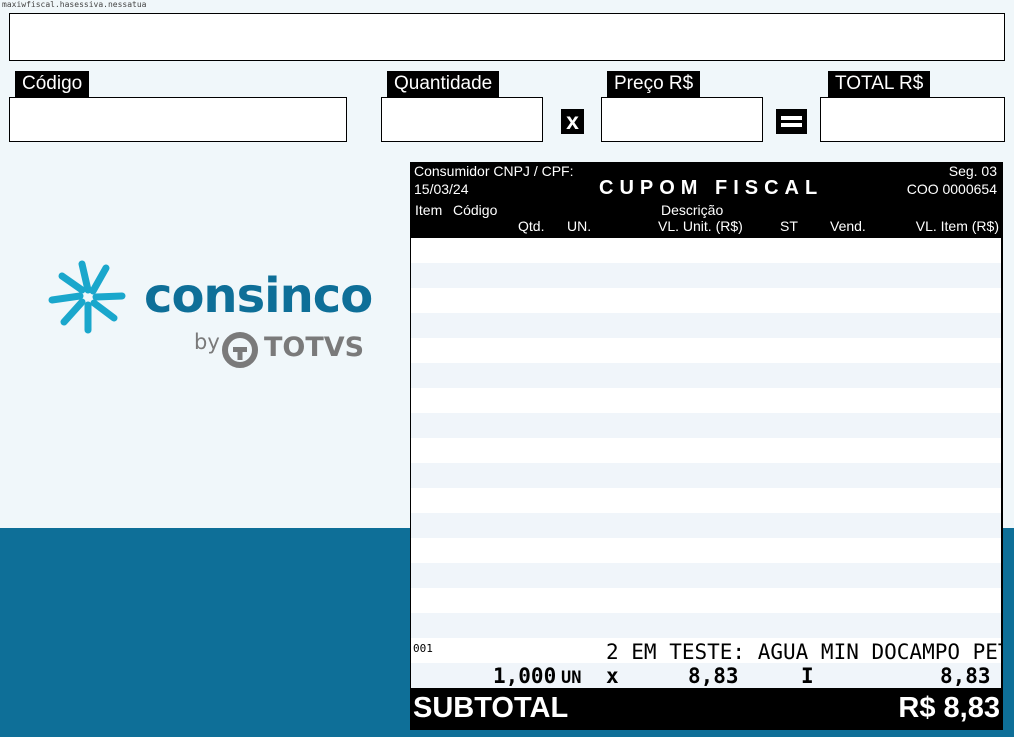 The image size is (1014, 737). Describe the element at coordinates (441, 189) in the screenshot. I see `receipt-date: 15/03/24` at that location.